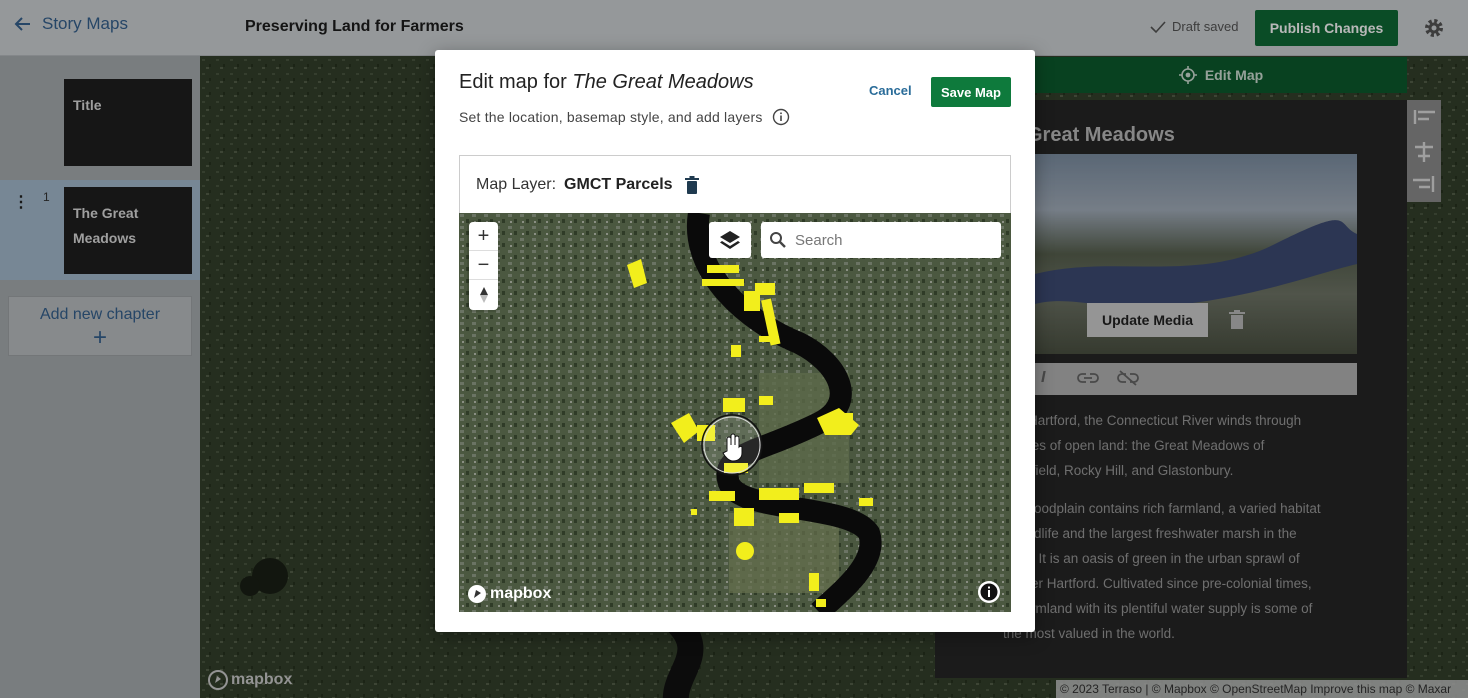 This screenshot has width=1468, height=698. What do you see at coordinates (735, 184) in the screenshot?
I see `map-layer-header: Map Layer: GMCT Parcels` at bounding box center [735, 184].